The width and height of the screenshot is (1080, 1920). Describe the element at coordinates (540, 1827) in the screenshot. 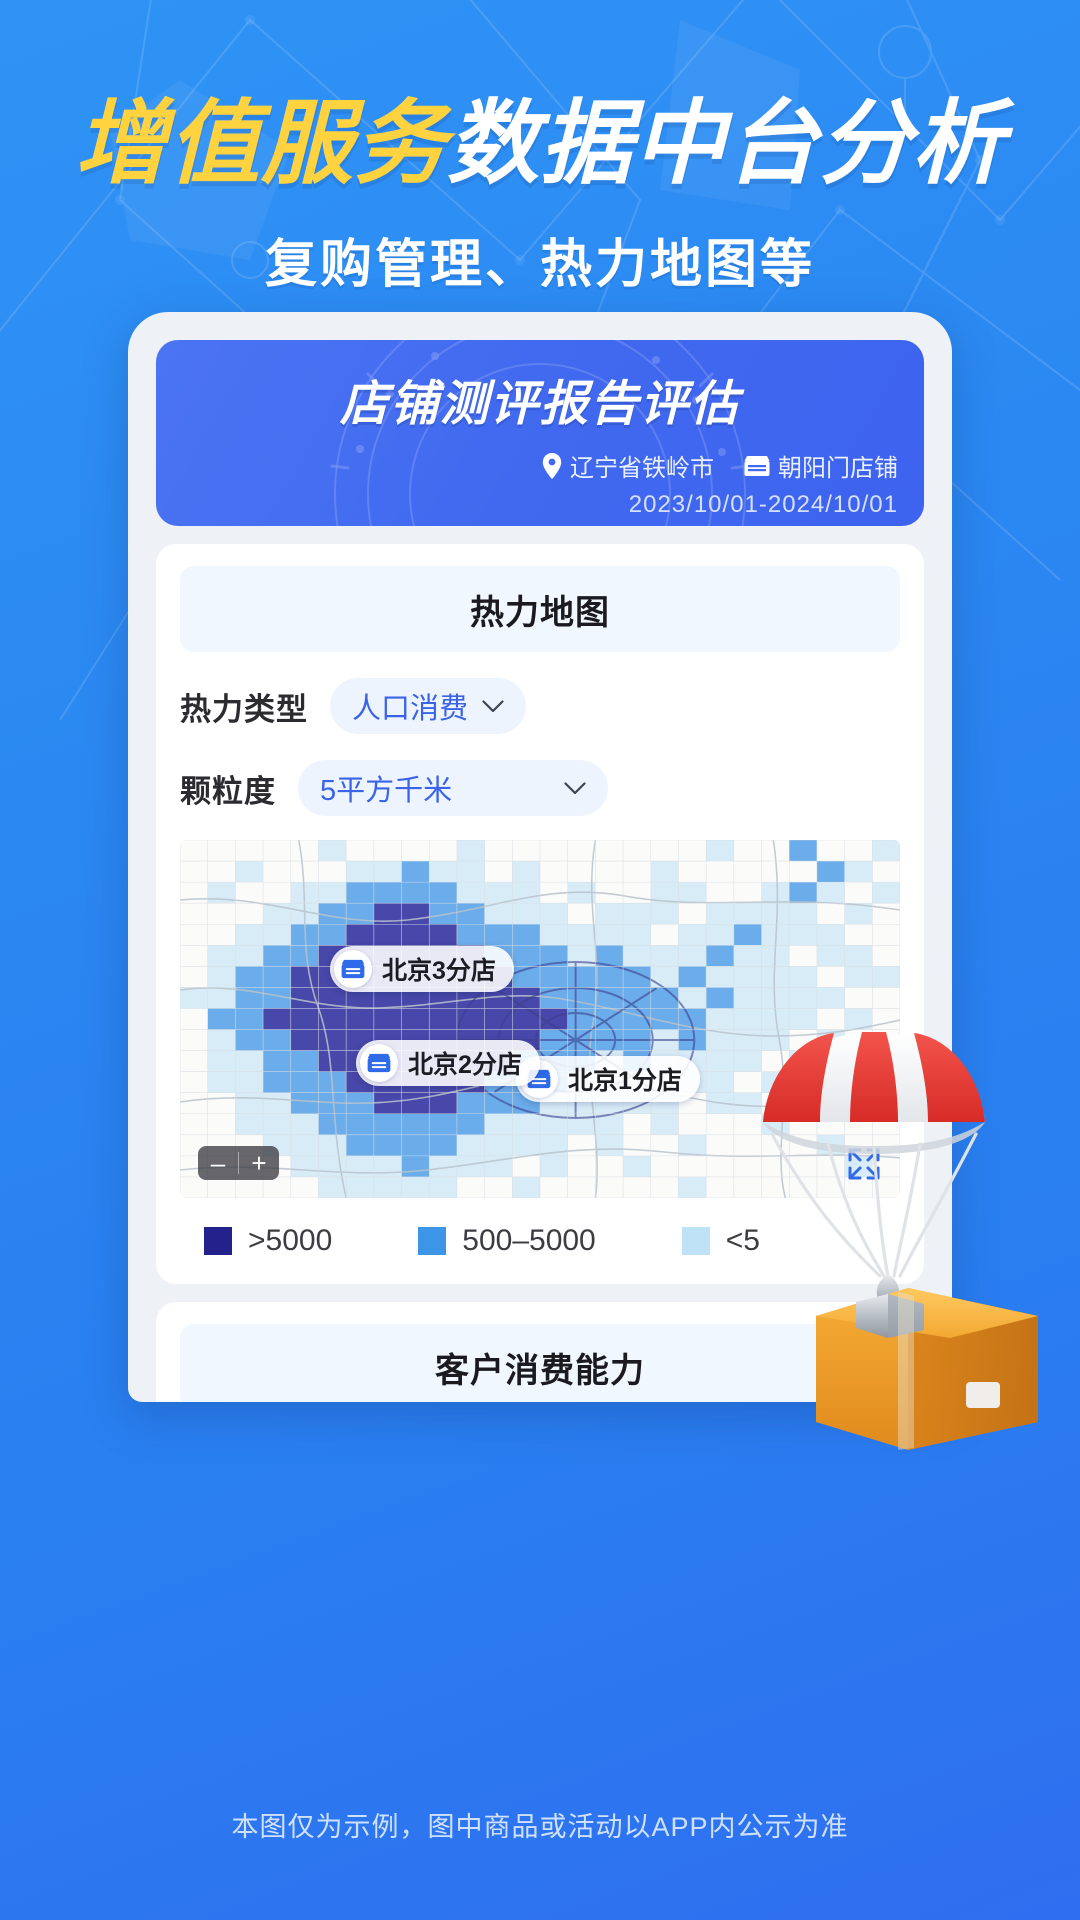

I see `footer-disclaimer: 本图仅为示例，图中商品或活动以APP内公示为准` at that location.